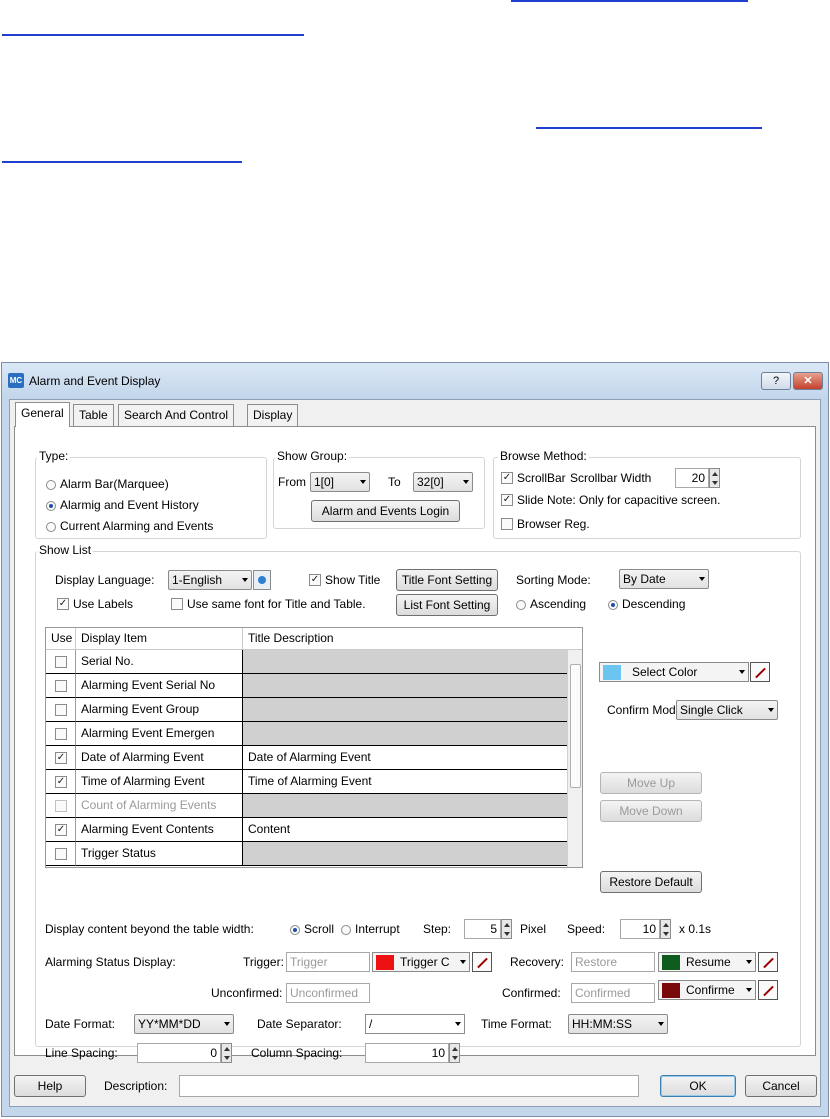 This screenshot has width=830, height=1119. What do you see at coordinates (454, 1053) in the screenshot?
I see `column-spacing-spinner` at bounding box center [454, 1053].